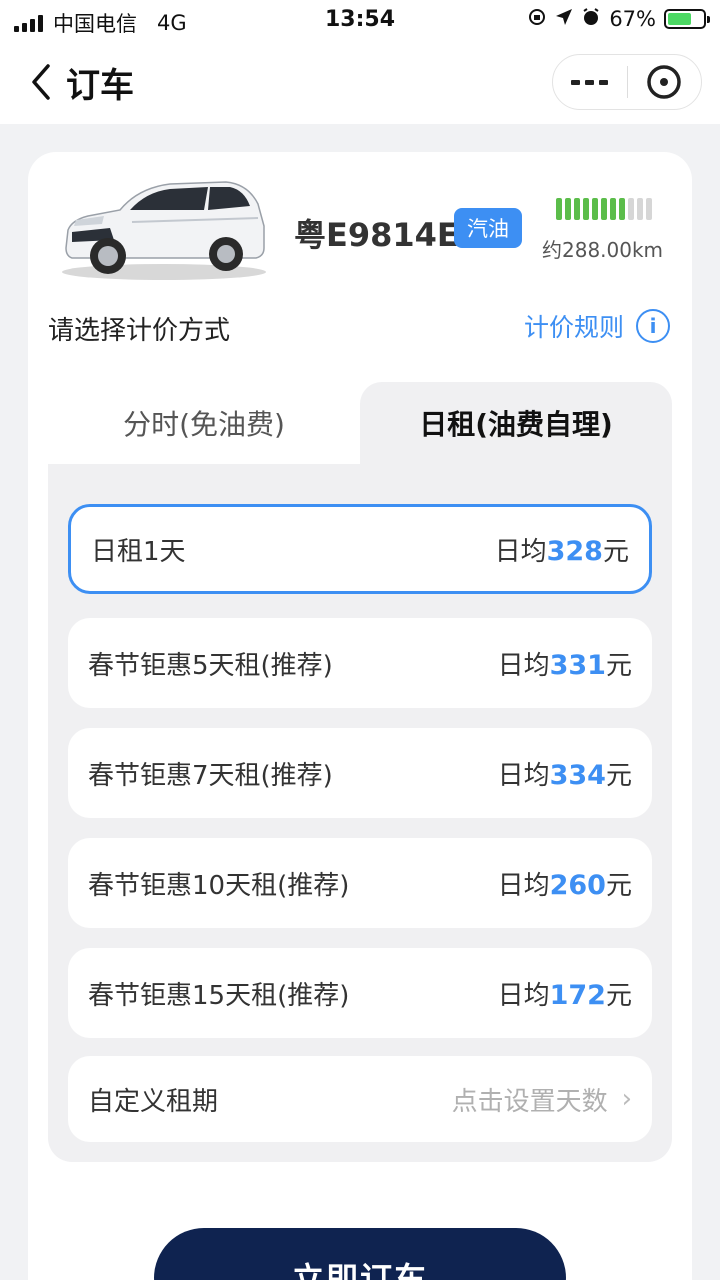 Image resolution: width=720 pixels, height=1280 pixels. I want to click on mini-program-capsule, so click(627, 82).